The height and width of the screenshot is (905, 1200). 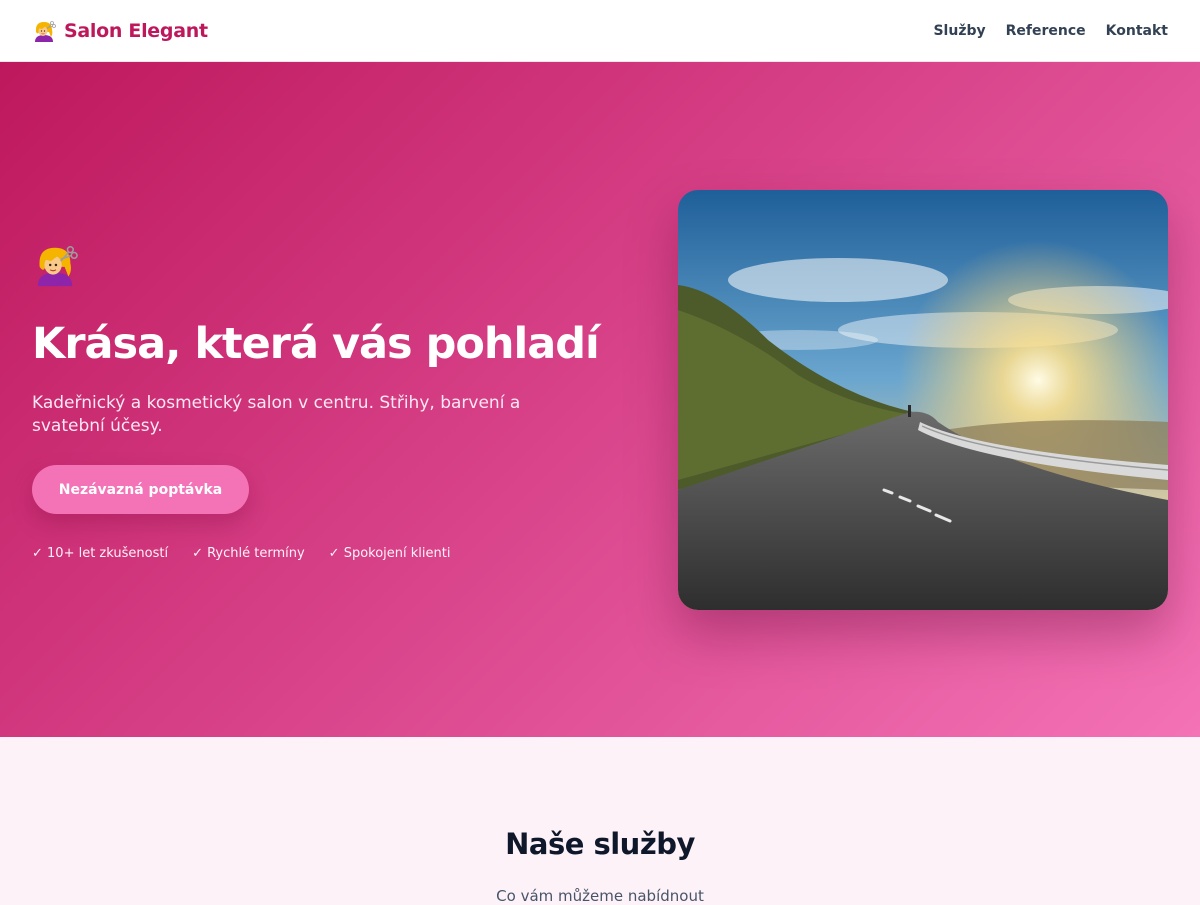 I want to click on services-subtitle: Co vám můžeme nabídnout, so click(x=600, y=896).